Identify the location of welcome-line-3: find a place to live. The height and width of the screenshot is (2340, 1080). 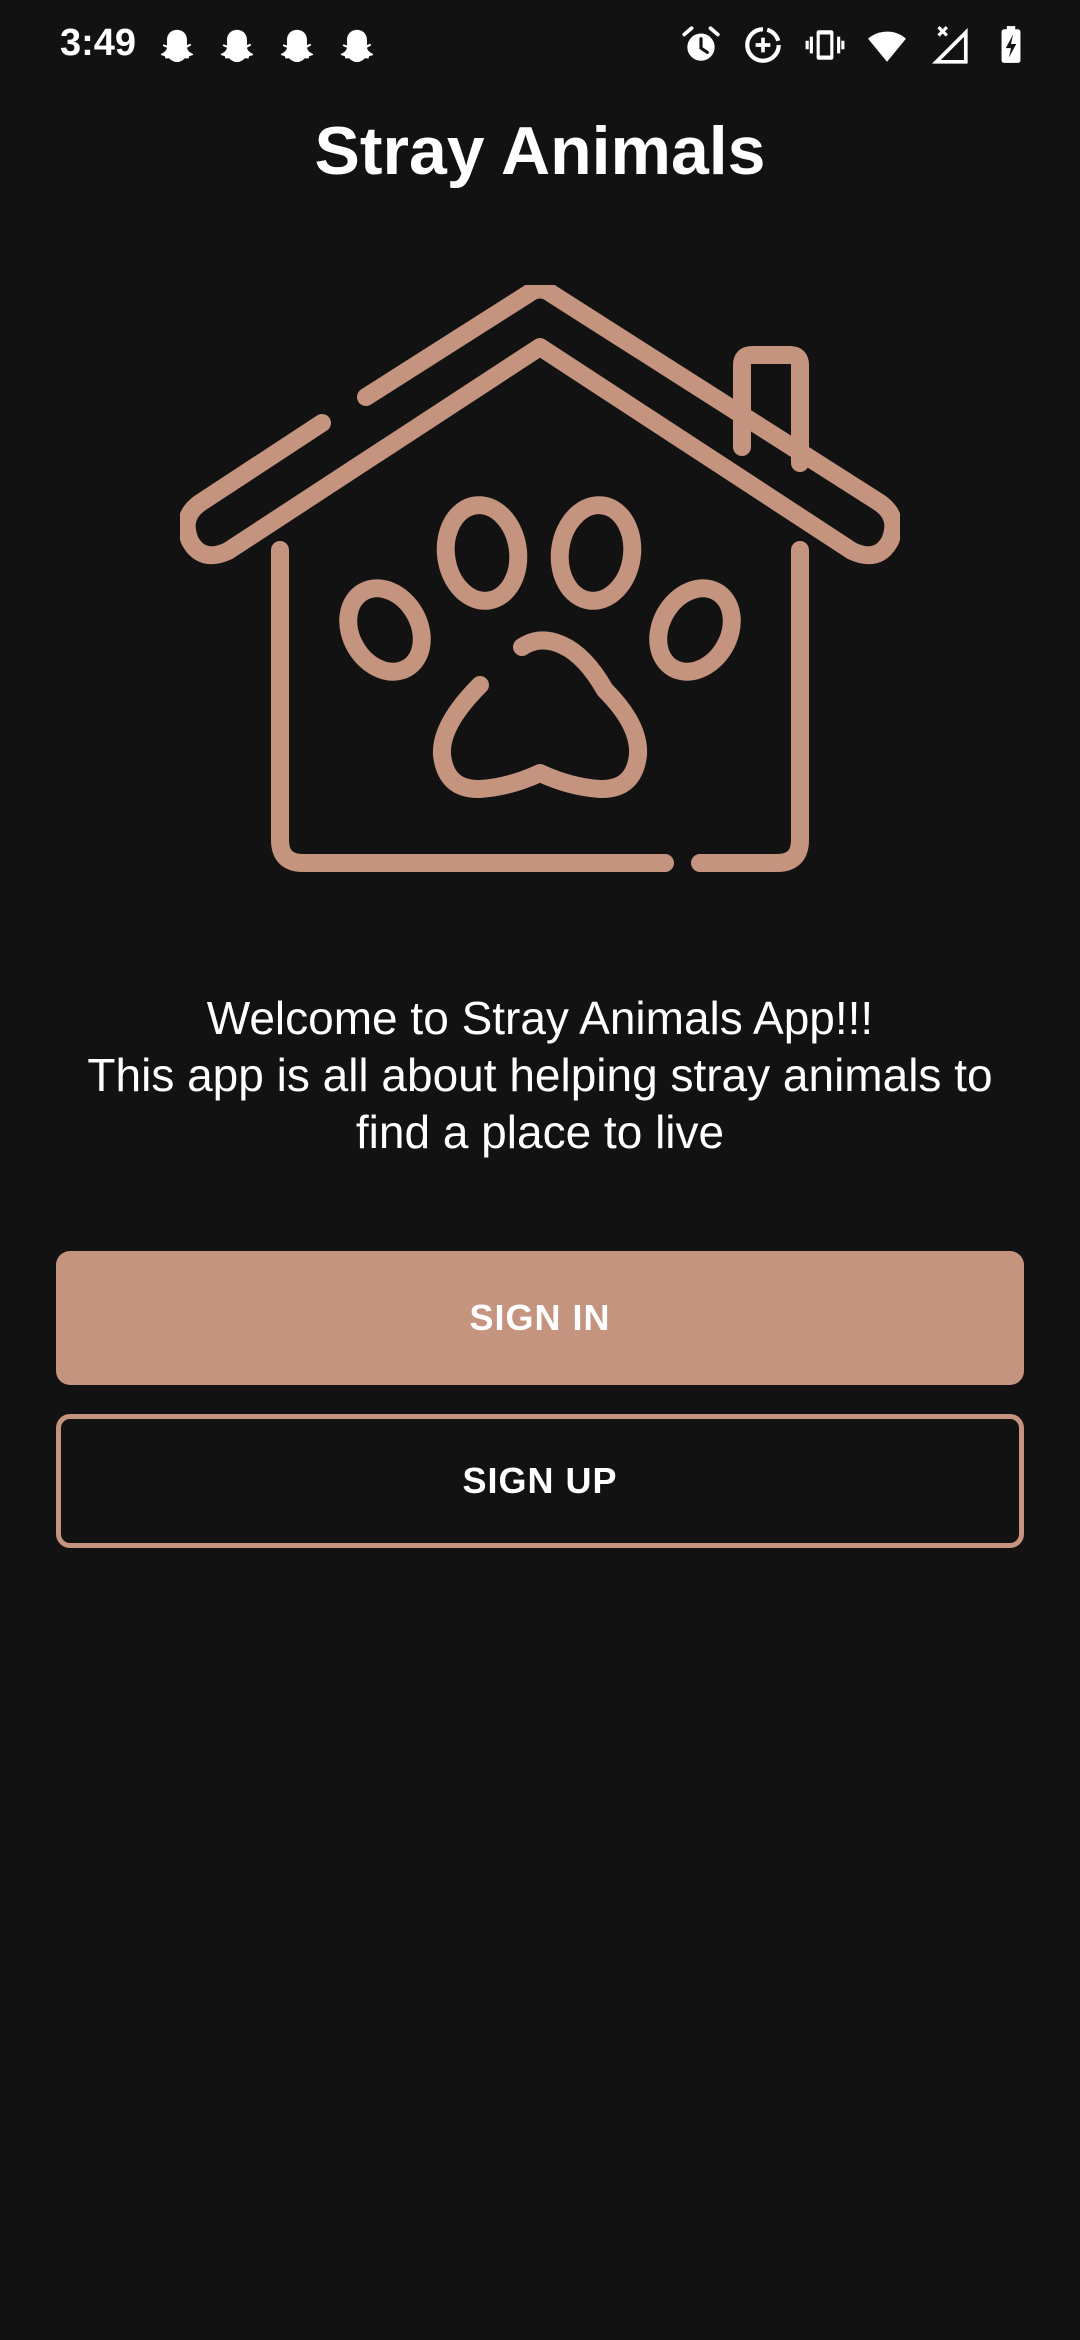
(540, 1132).